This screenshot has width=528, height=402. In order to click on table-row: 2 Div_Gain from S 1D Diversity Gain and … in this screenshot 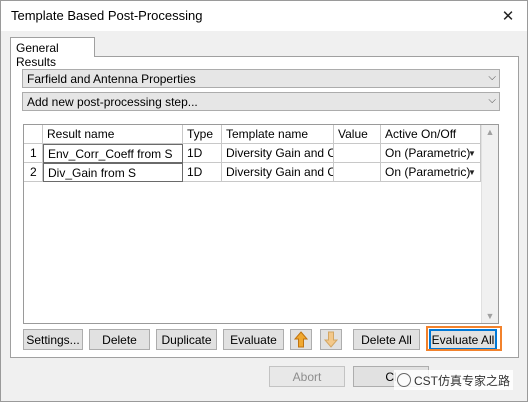, I will do `click(252, 172)`.